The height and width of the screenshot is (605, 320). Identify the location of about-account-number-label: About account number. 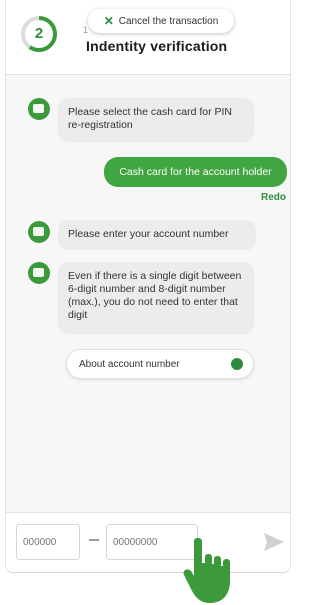
(129, 364).